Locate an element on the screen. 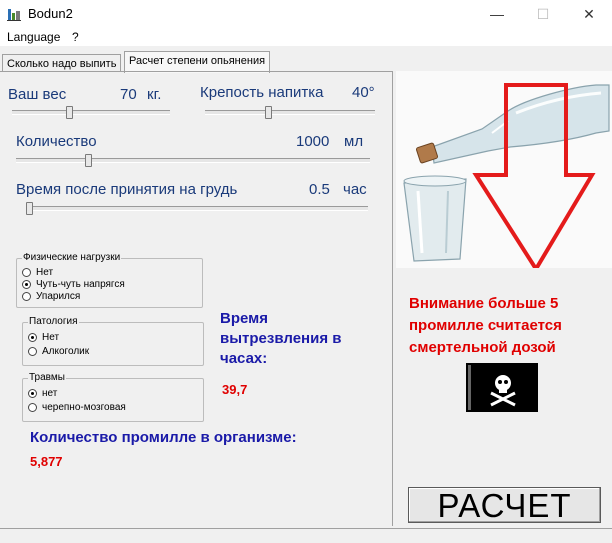 Image resolution: width=612 pixels, height=543 pixels. injury-group: Травмы нет черепно-мозговая is located at coordinates (113, 397).